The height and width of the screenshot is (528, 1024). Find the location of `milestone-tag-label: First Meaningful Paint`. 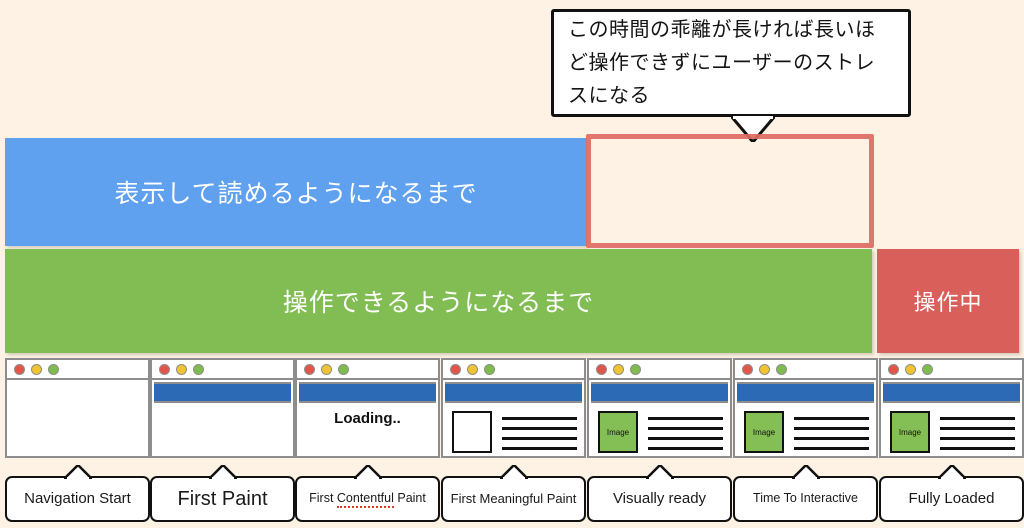

milestone-tag-label: First Meaningful Paint is located at coordinates (513, 498).